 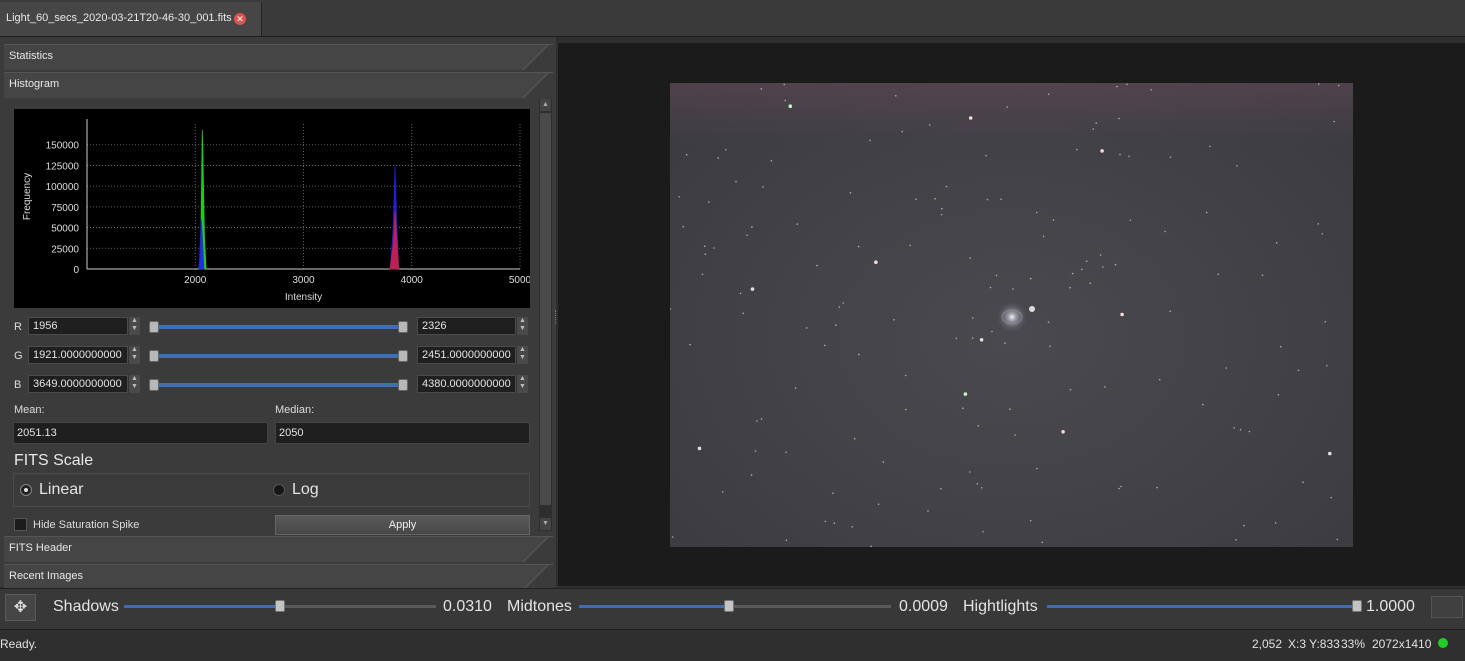 I want to click on x-tick-label: 4000, so click(x=412, y=280).